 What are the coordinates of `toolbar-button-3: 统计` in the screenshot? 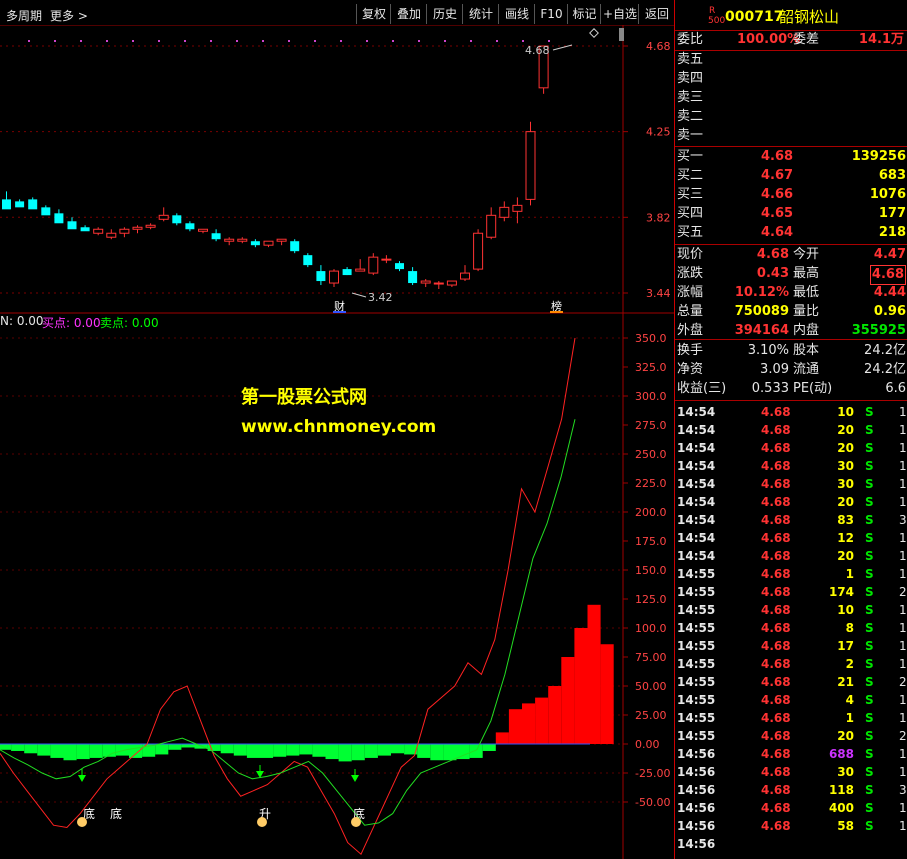 It's located at (480, 14).